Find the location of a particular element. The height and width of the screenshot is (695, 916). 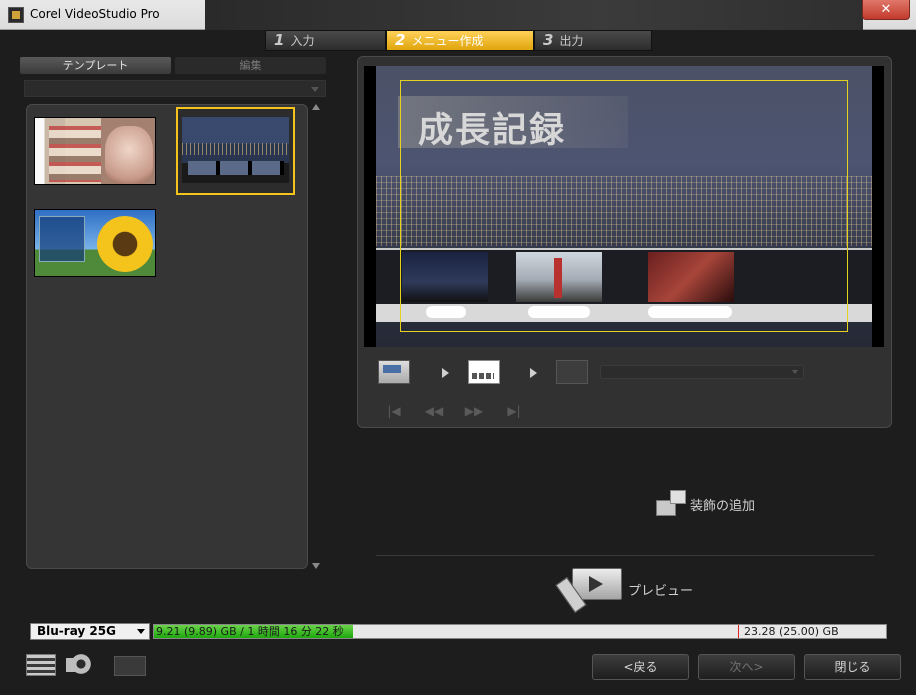

settings-gear-icon is located at coordinates (83, 664).